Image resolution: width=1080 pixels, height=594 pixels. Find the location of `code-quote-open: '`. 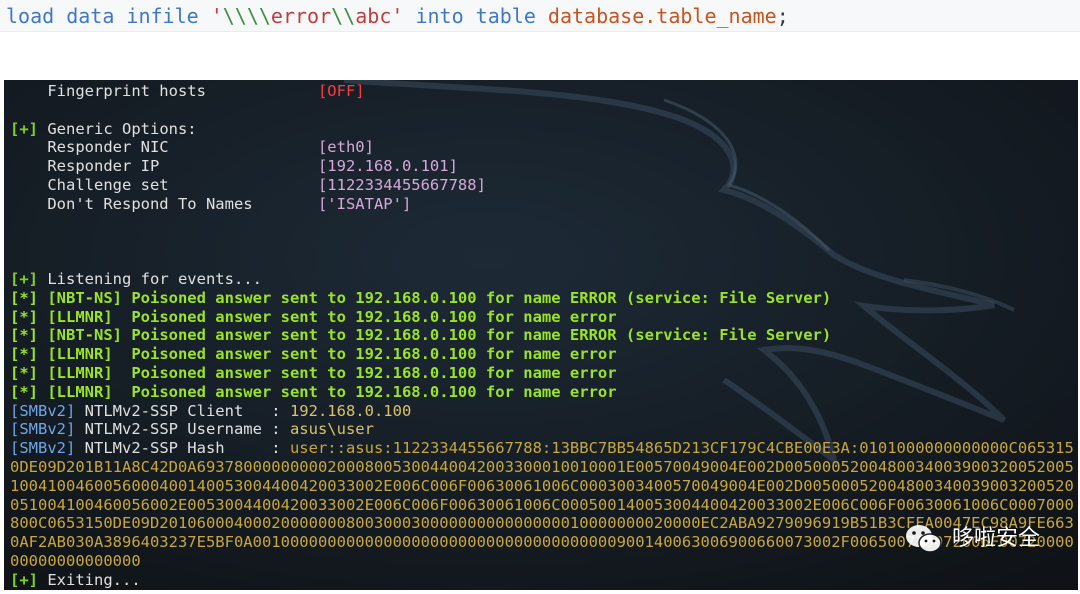

code-quote-open: ' is located at coordinates (216, 16).